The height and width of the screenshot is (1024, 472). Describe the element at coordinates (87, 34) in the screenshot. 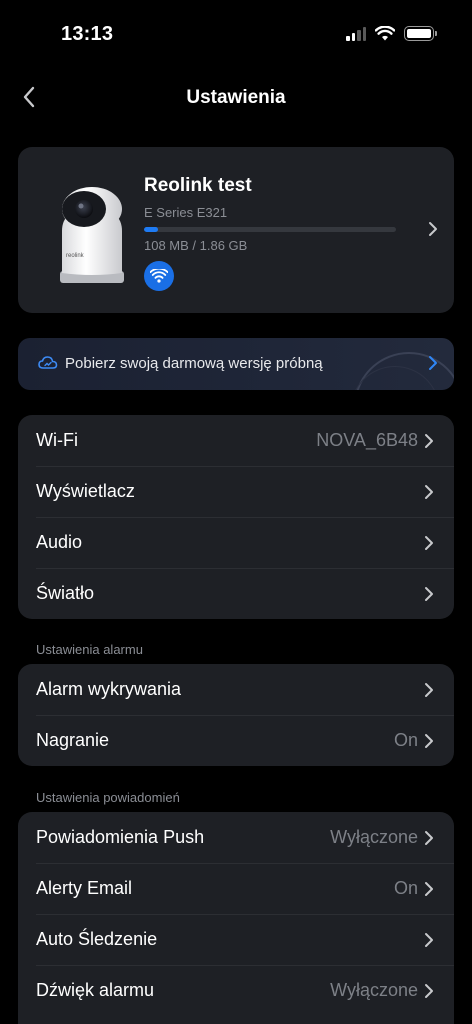

I see `status-time: 13:13` at that location.